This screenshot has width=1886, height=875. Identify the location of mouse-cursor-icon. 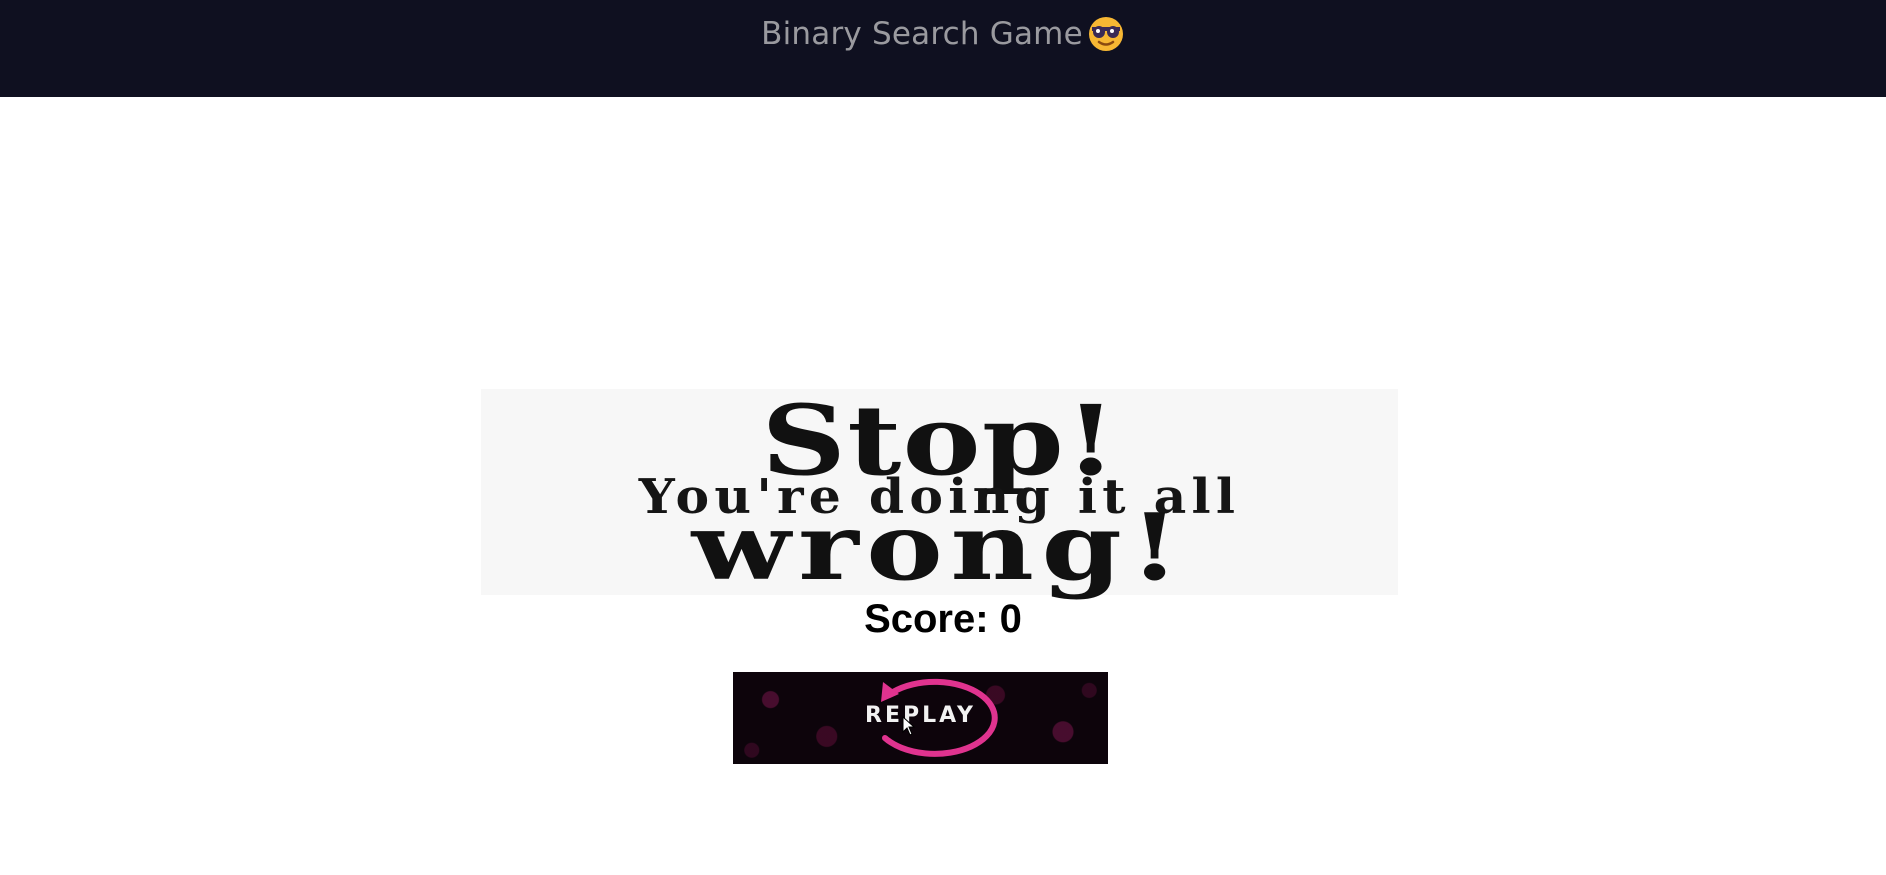
(909, 726).